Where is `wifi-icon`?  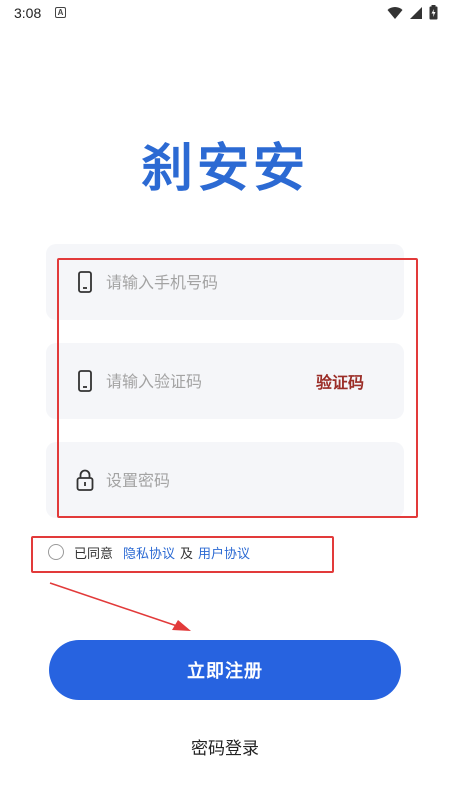
wifi-icon is located at coordinates (395, 12).